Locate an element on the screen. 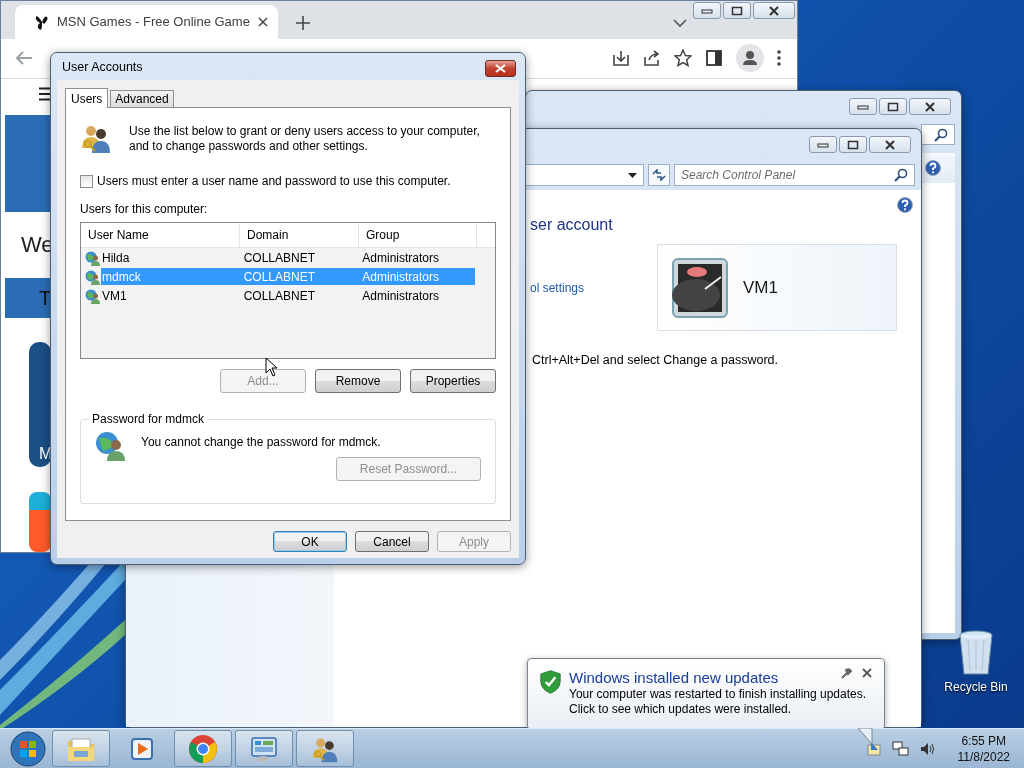 The image size is (1024, 768). table-cell-text: mdmck is located at coordinates (121, 276).